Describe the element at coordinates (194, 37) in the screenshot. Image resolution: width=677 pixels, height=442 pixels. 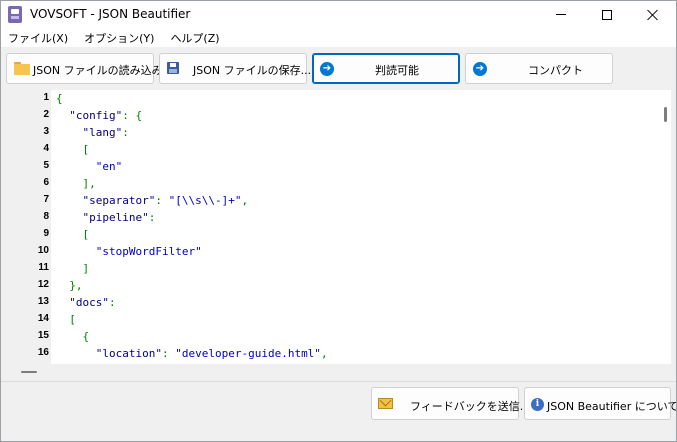
I see `menu-help: ヘルプ(Z)` at that location.